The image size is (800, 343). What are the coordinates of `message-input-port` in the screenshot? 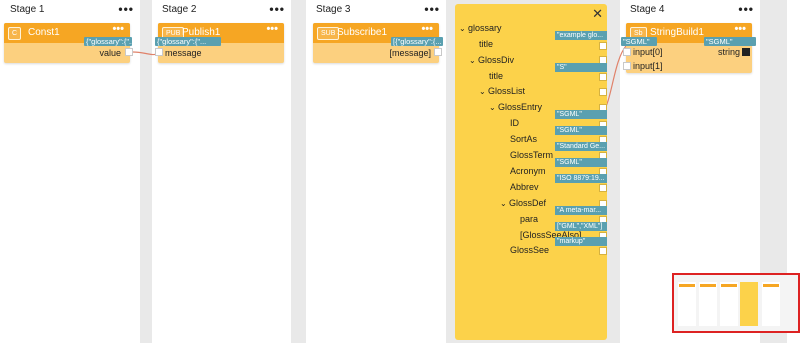 It's located at (159, 52).